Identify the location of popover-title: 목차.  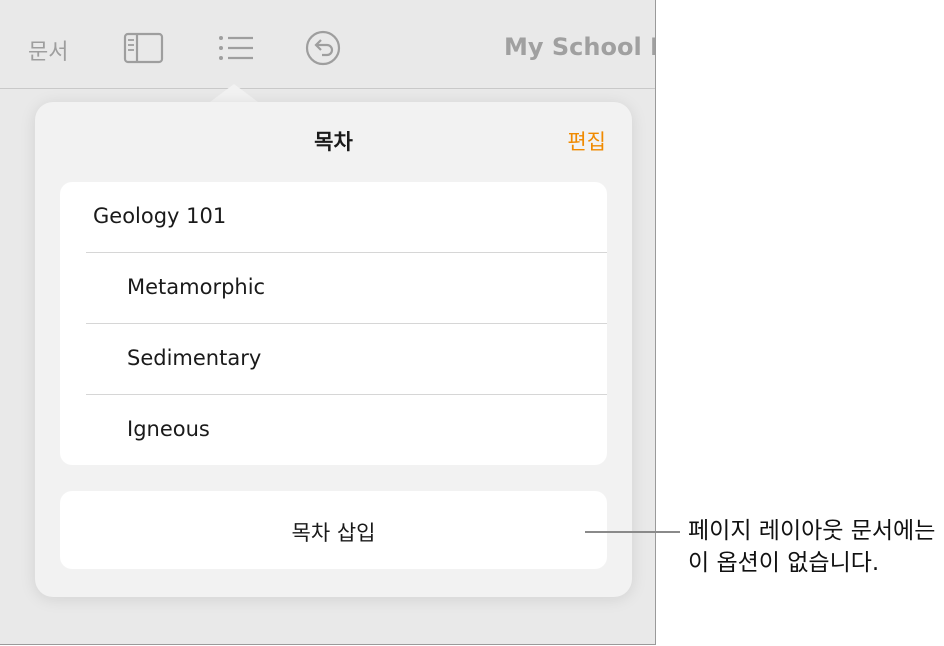
(333, 142).